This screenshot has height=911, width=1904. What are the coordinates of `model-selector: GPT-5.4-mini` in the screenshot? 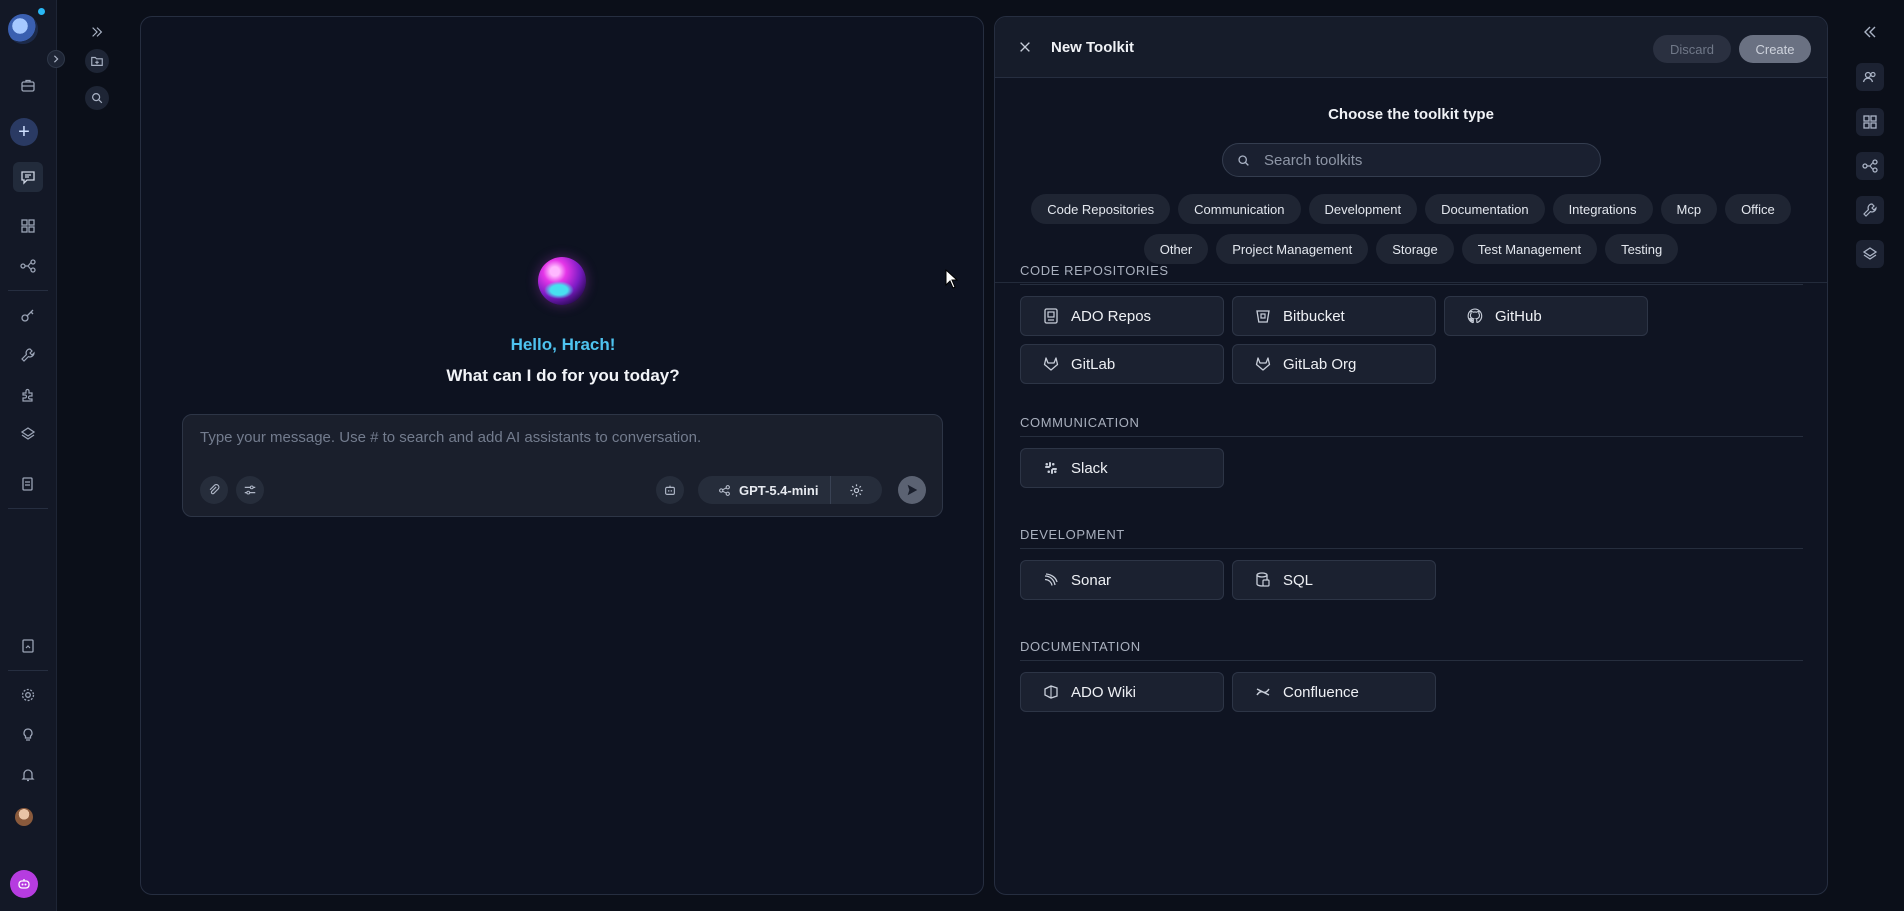 It's located at (790, 490).